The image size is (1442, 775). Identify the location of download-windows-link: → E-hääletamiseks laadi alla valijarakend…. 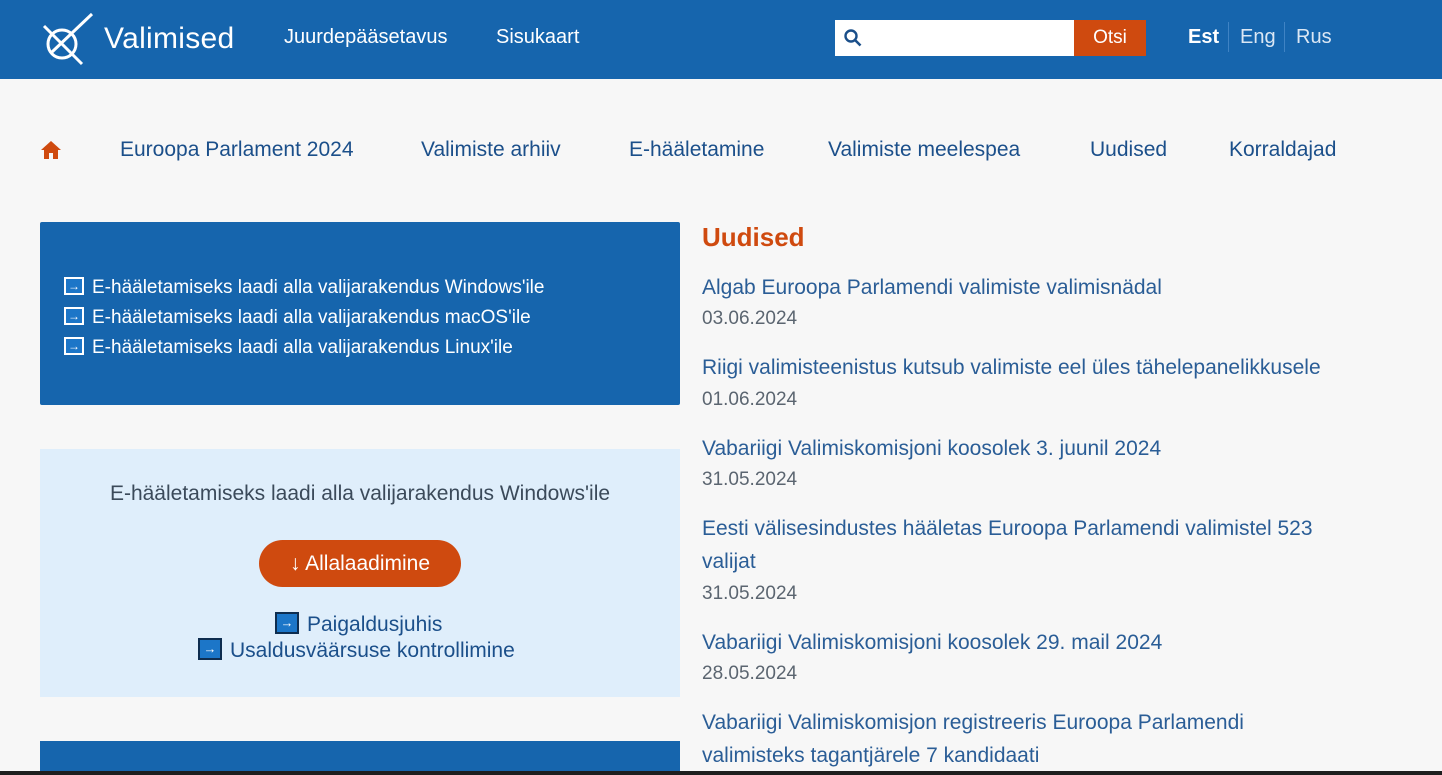
(304, 288).